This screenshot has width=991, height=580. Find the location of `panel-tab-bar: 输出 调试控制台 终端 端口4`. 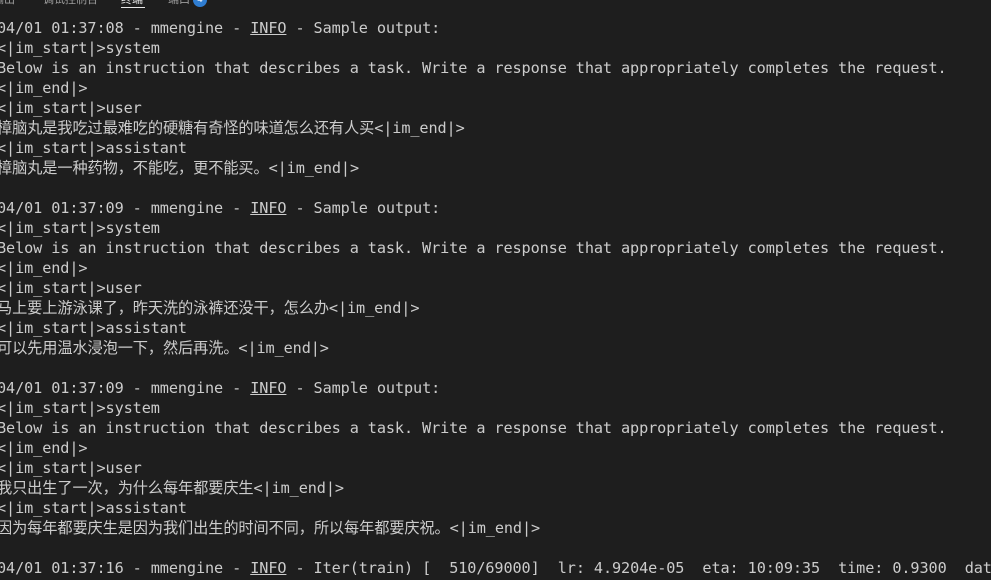

panel-tab-bar: 输出 调试控制台 终端 端口4 is located at coordinates (495, 4).